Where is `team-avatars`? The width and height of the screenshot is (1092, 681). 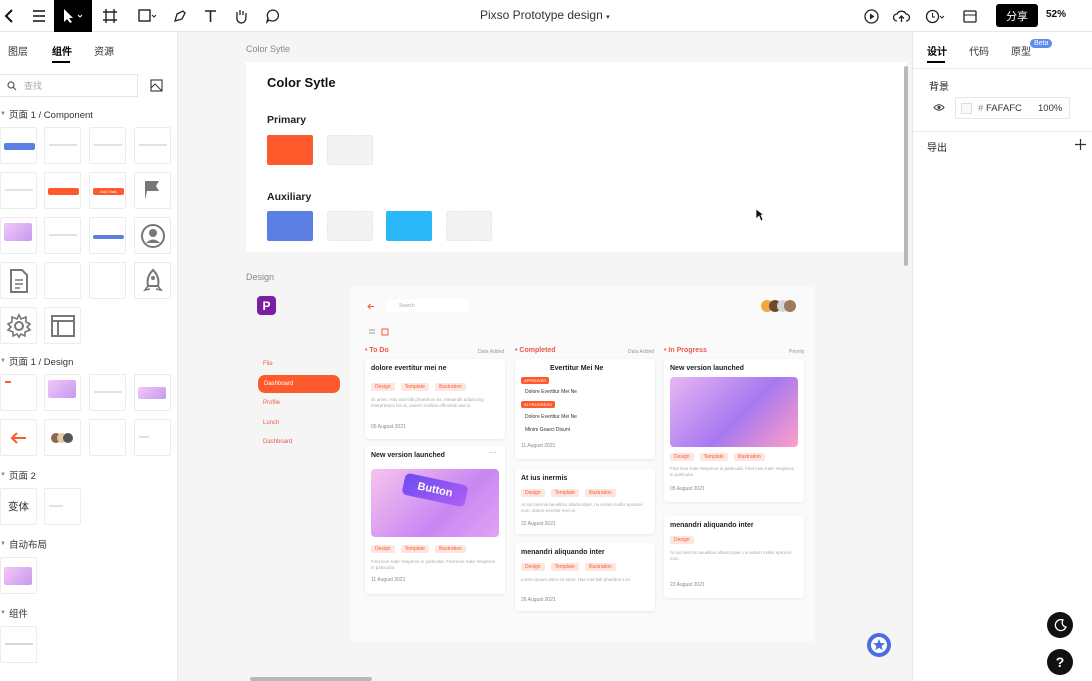 team-avatars is located at coordinates (779, 306).